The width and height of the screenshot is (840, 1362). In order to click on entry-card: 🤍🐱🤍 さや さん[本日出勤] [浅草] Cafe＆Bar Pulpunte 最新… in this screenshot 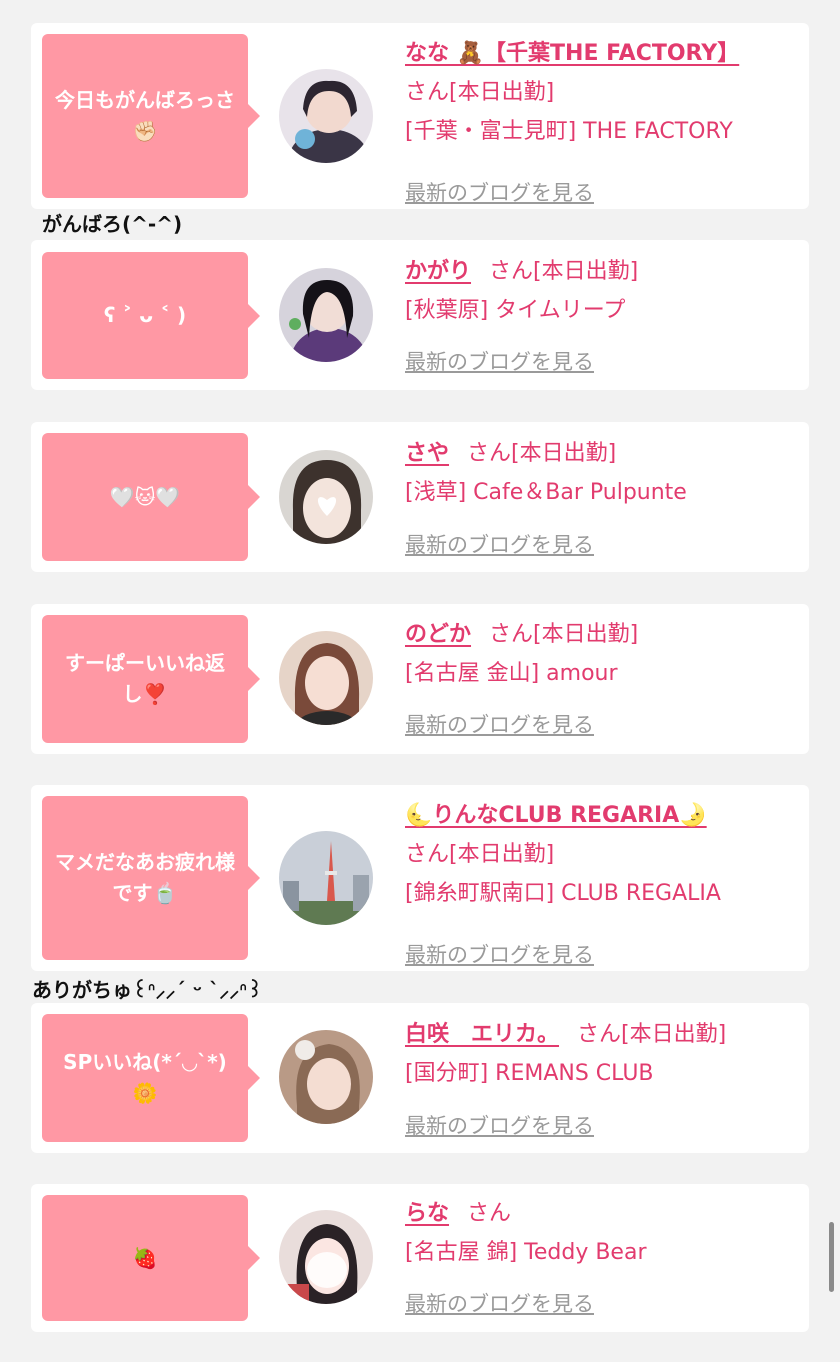, I will do `click(420, 497)`.